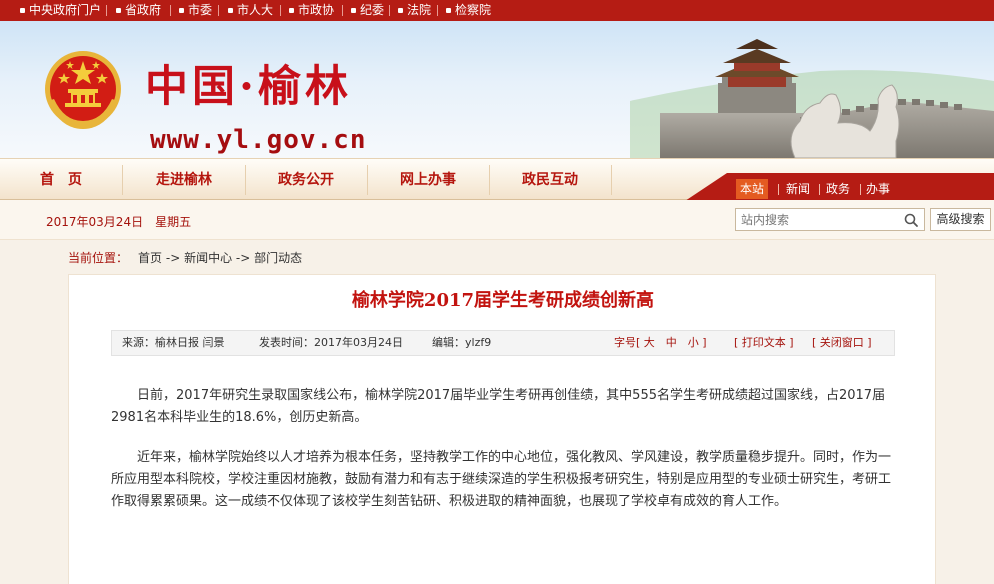 Image resolution: width=994 pixels, height=584 pixels. Describe the element at coordinates (249, 10) in the screenshot. I see `top-link-npc: 市人大` at that location.